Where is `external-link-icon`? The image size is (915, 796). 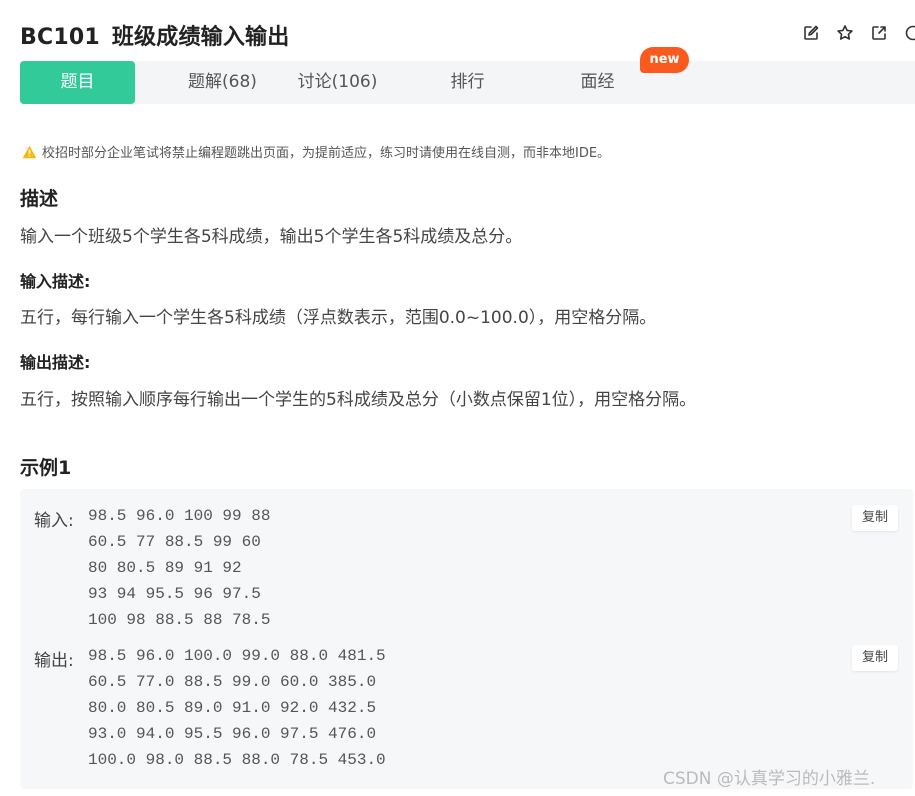
external-link-icon is located at coordinates (879, 33).